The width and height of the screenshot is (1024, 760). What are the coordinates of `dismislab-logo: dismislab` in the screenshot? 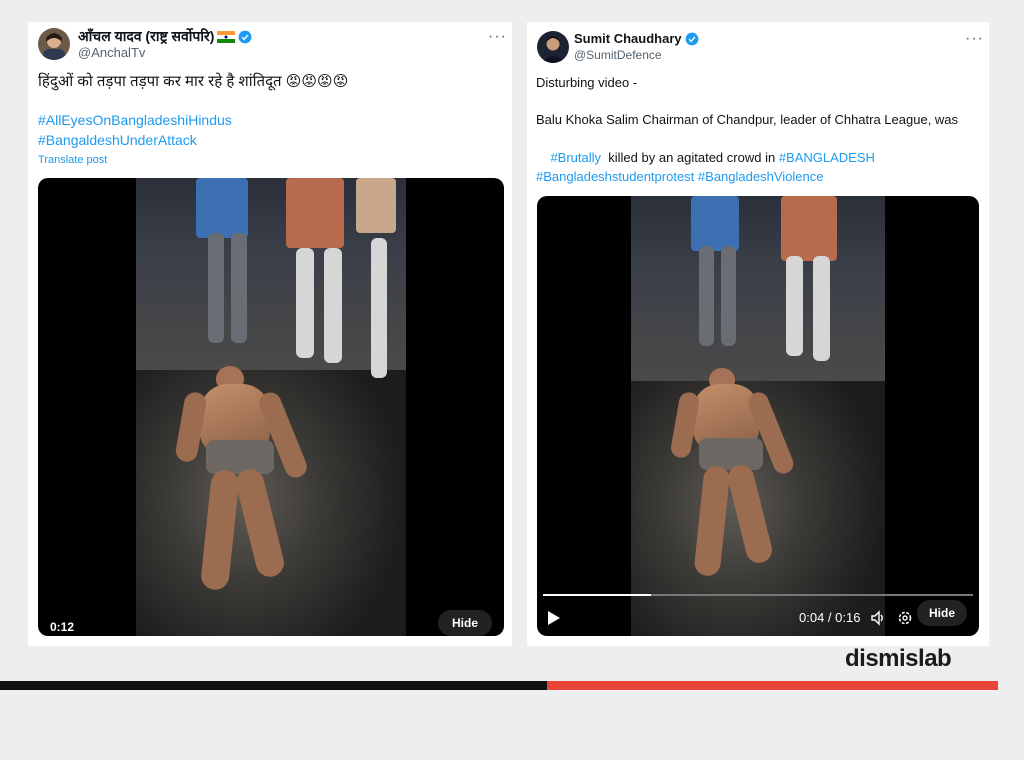 It's located at (898, 658).